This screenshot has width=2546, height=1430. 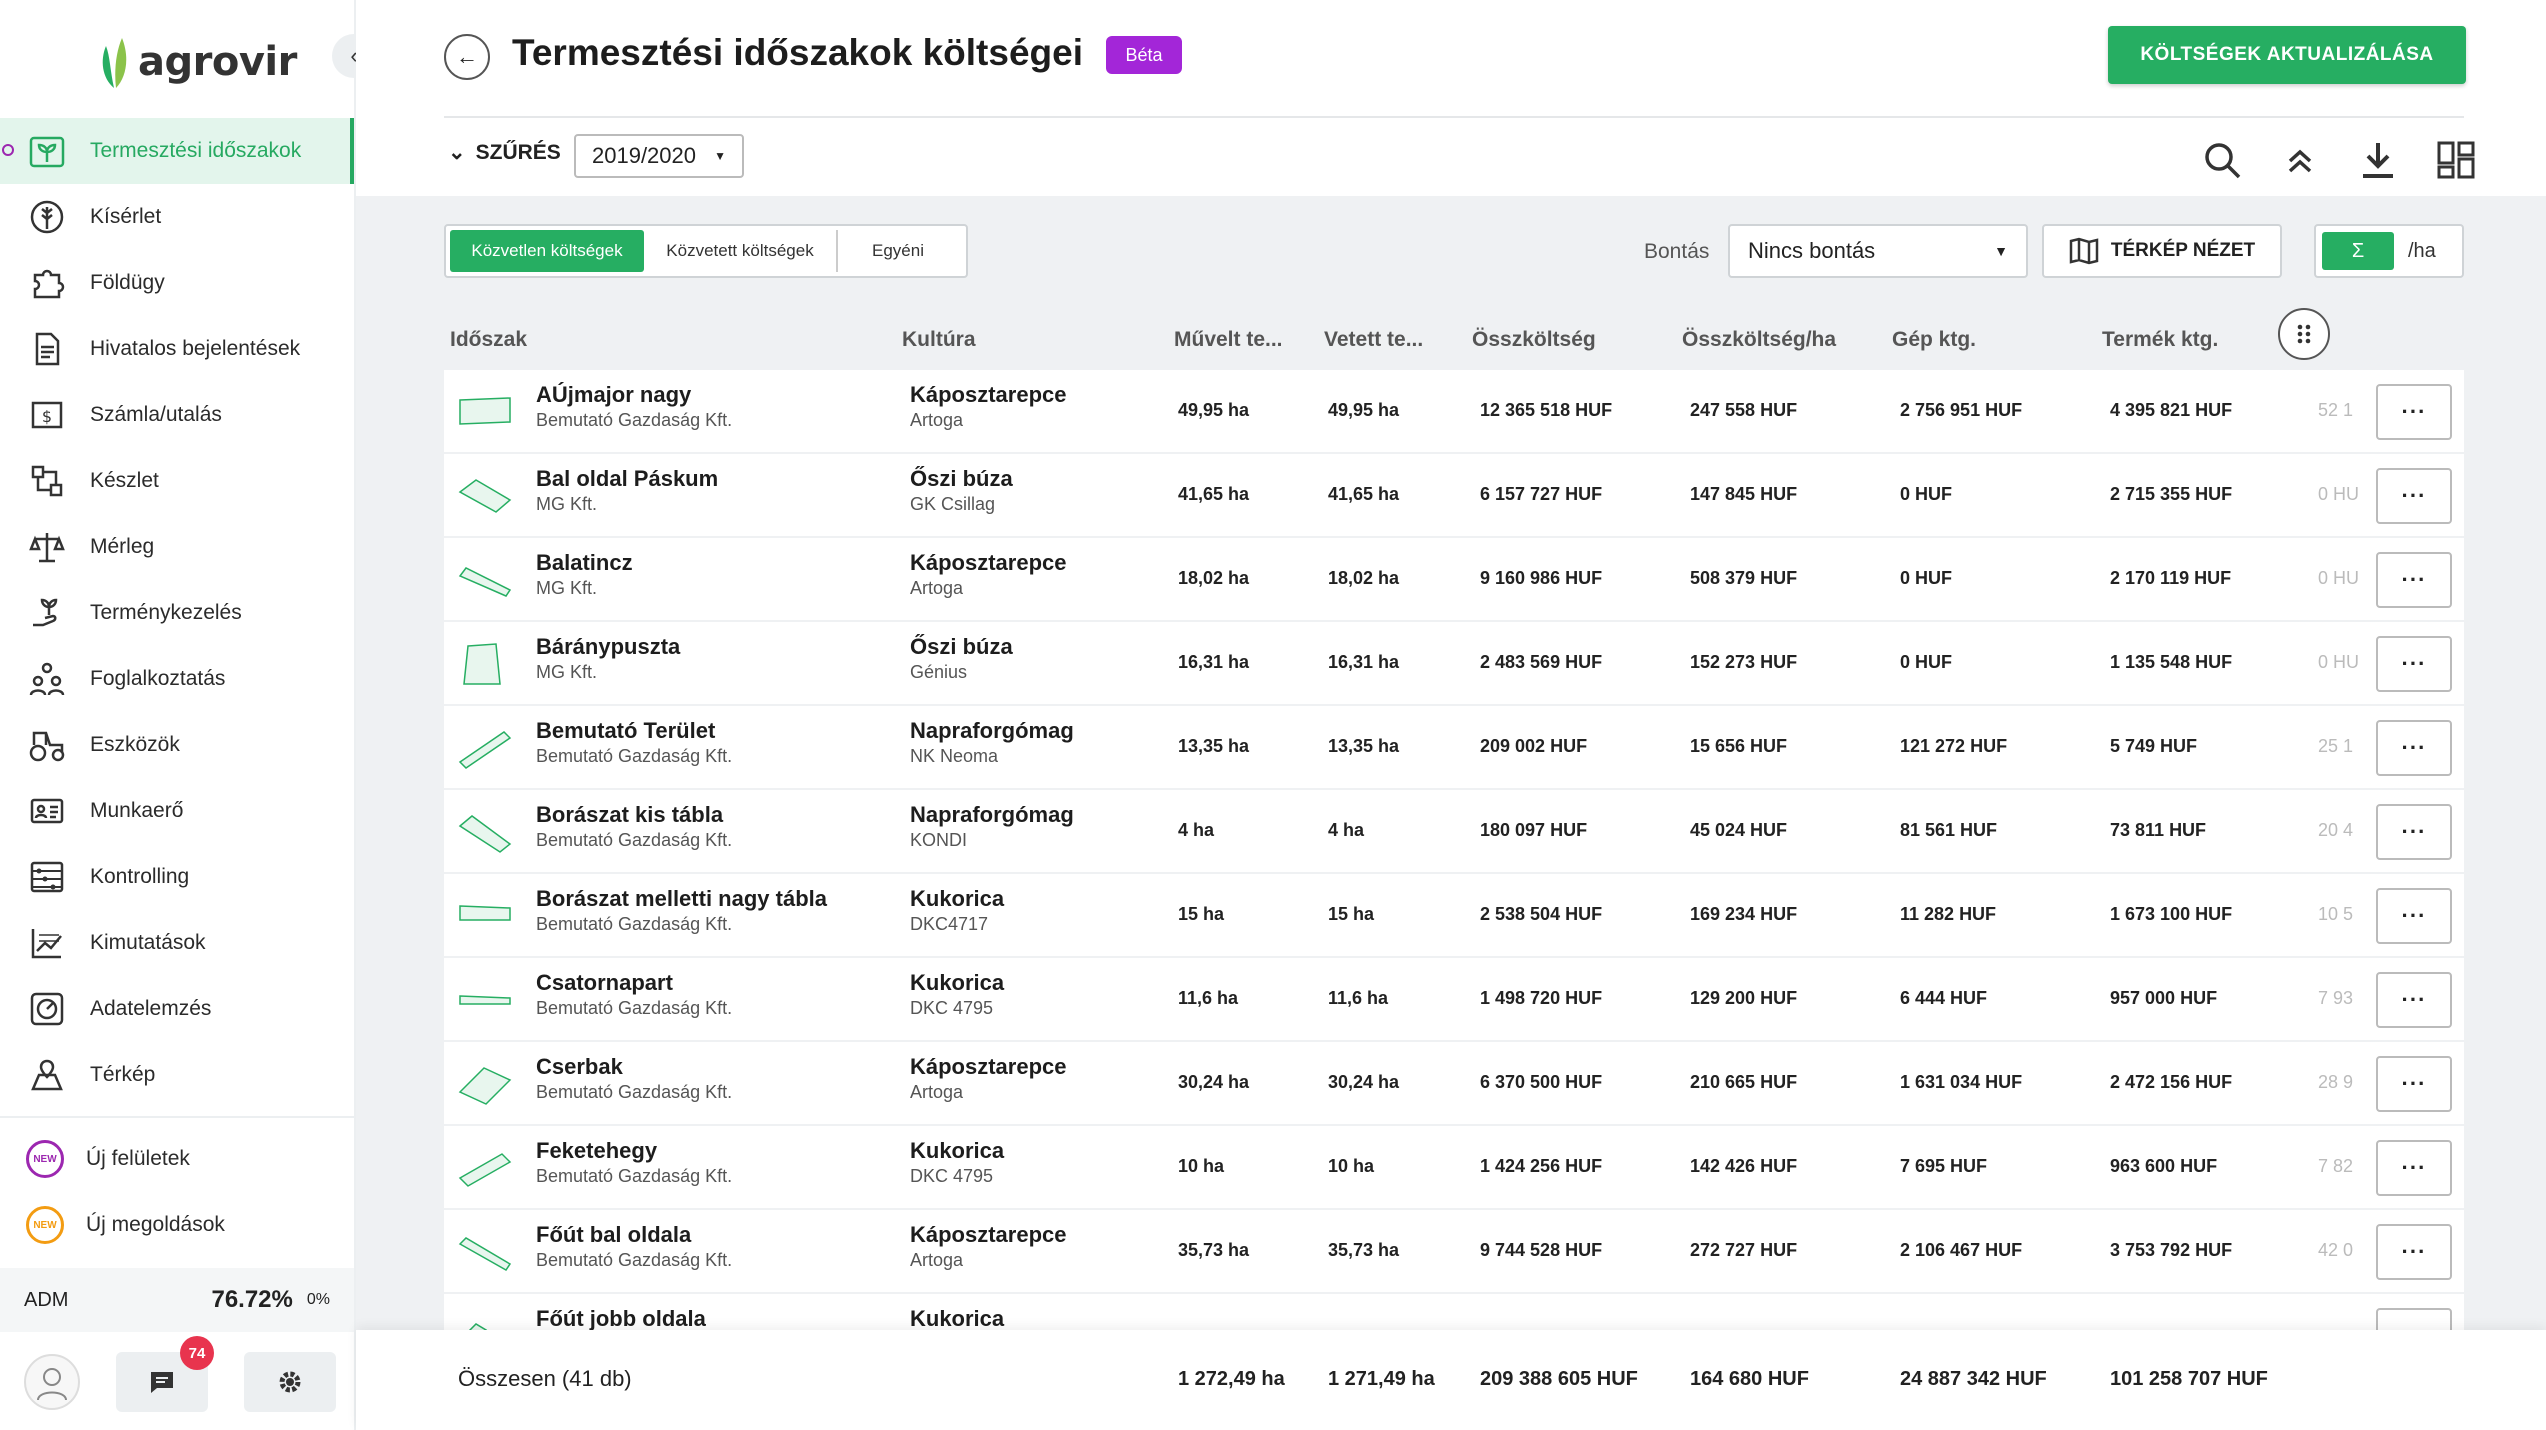 I want to click on crop-variety: KONDI, so click(x=939, y=840).